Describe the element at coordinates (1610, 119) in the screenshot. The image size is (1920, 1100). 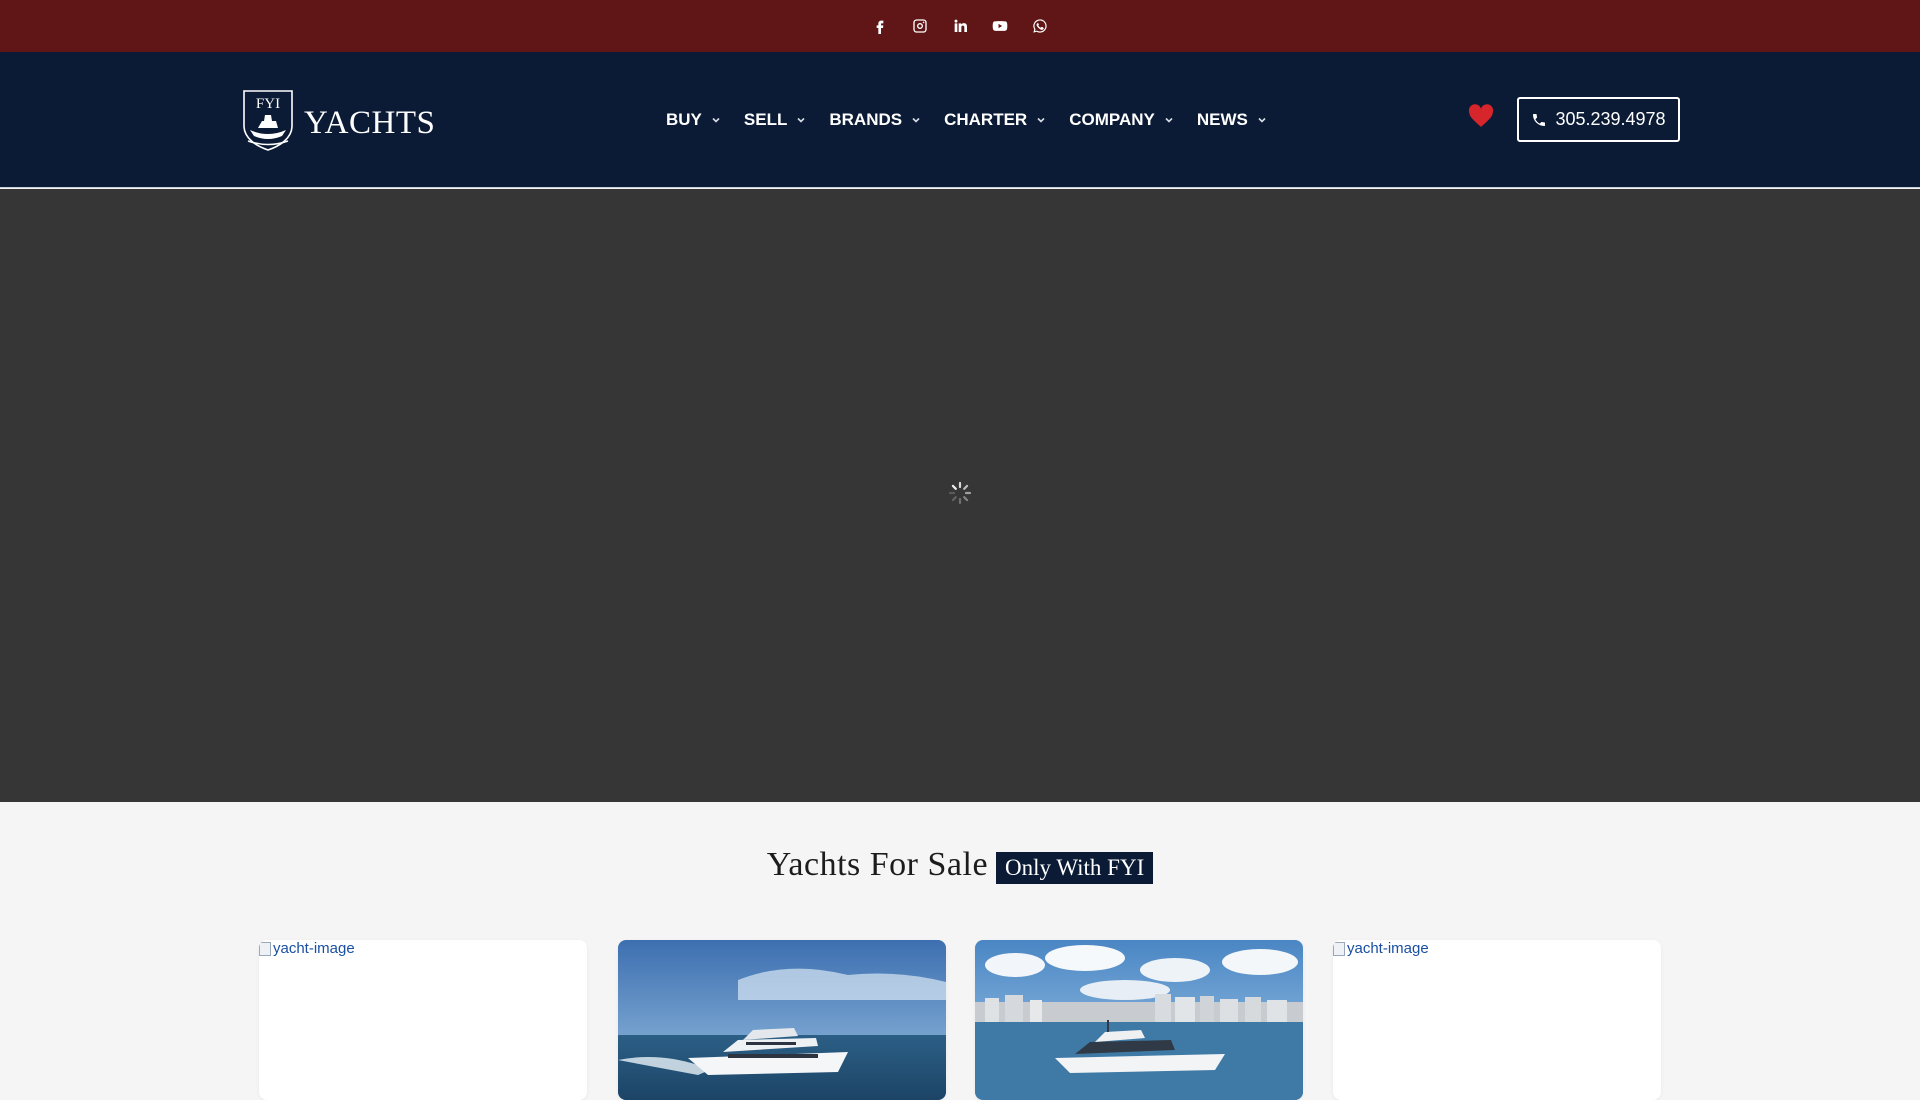
I see `phone-number: 305.239.4978` at that location.